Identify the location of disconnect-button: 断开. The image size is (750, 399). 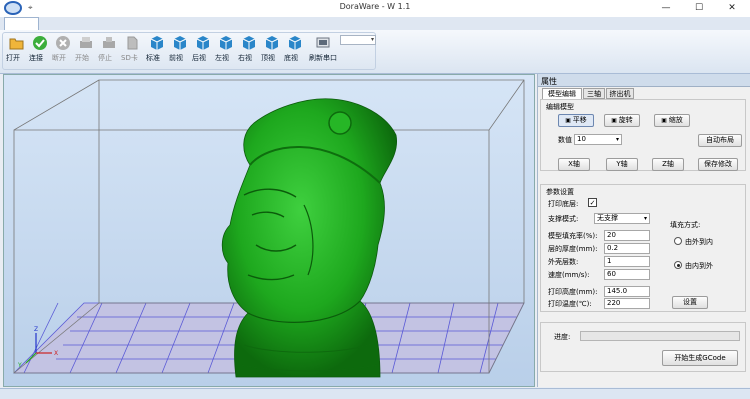
(63, 52).